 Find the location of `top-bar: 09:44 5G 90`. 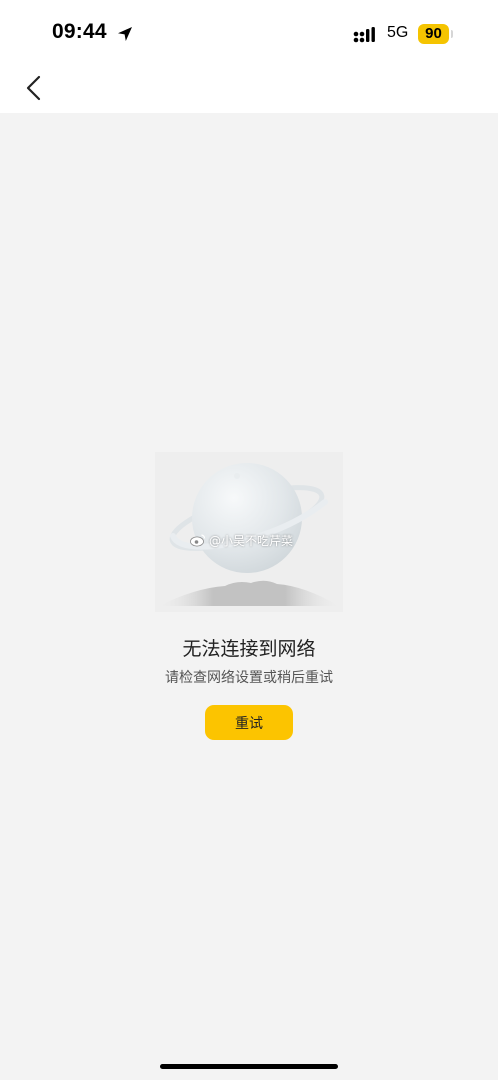

top-bar: 09:44 5G 90 is located at coordinates (249, 56).